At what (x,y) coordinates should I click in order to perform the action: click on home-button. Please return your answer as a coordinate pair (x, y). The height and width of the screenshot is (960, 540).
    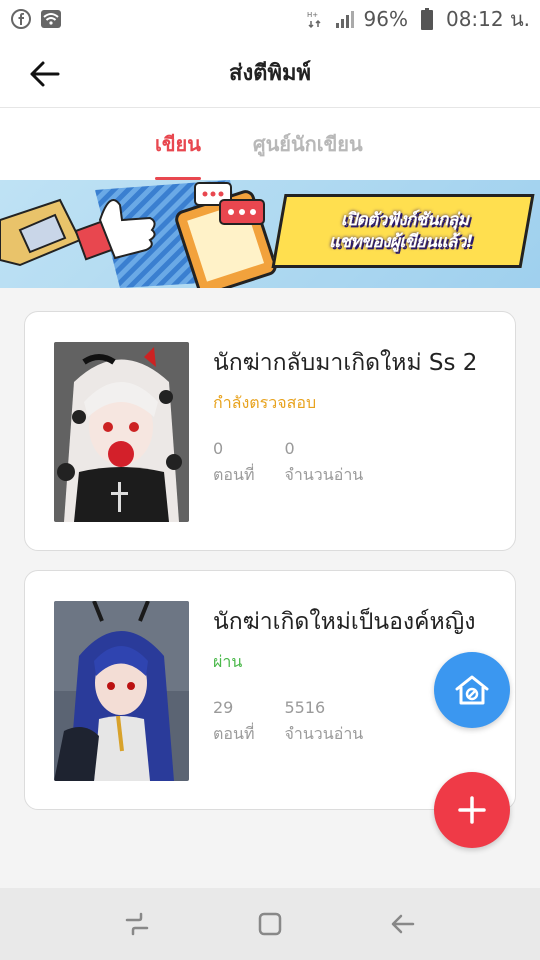
    Looking at the image, I should click on (270, 924).